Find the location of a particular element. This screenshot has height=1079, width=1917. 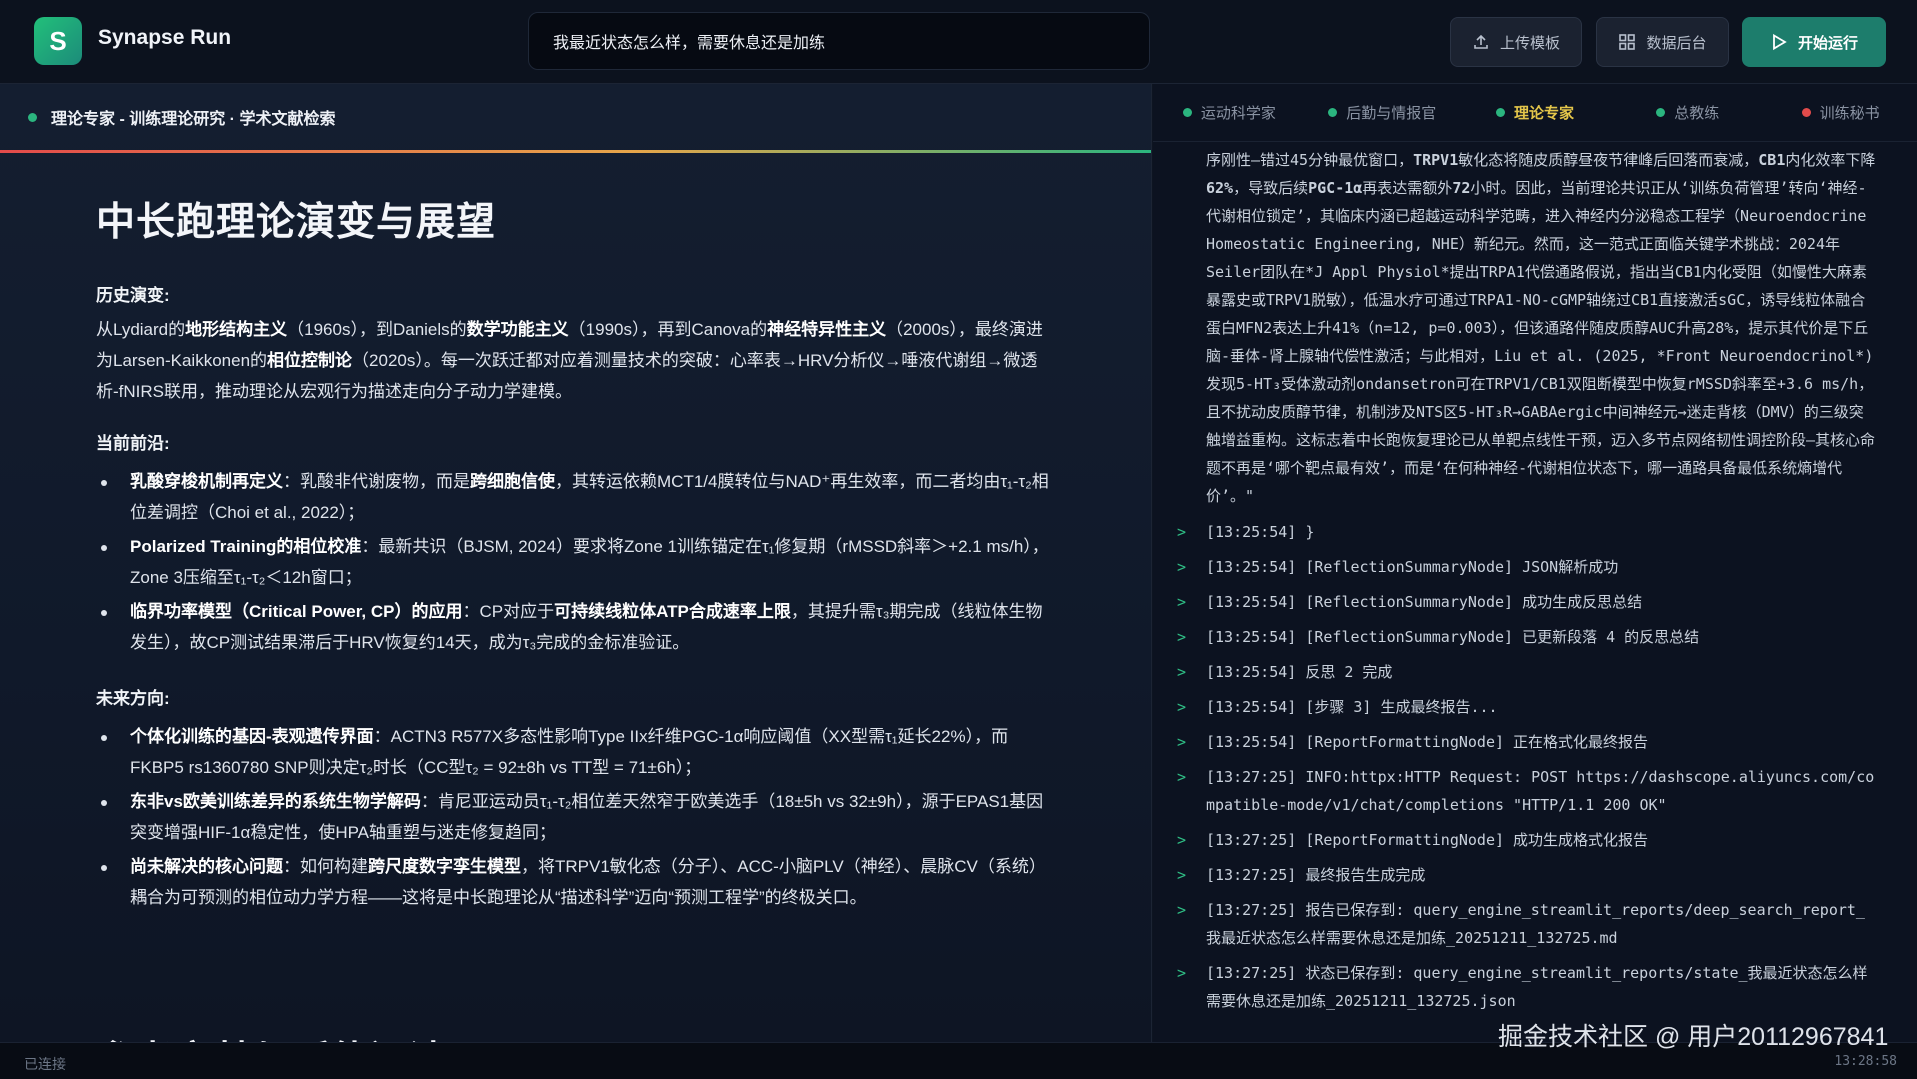

tab-2: 理论专家 is located at coordinates (1535, 112).